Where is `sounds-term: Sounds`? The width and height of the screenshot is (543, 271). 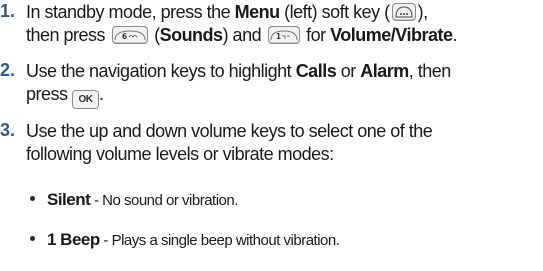 sounds-term: Sounds is located at coordinates (191, 35).